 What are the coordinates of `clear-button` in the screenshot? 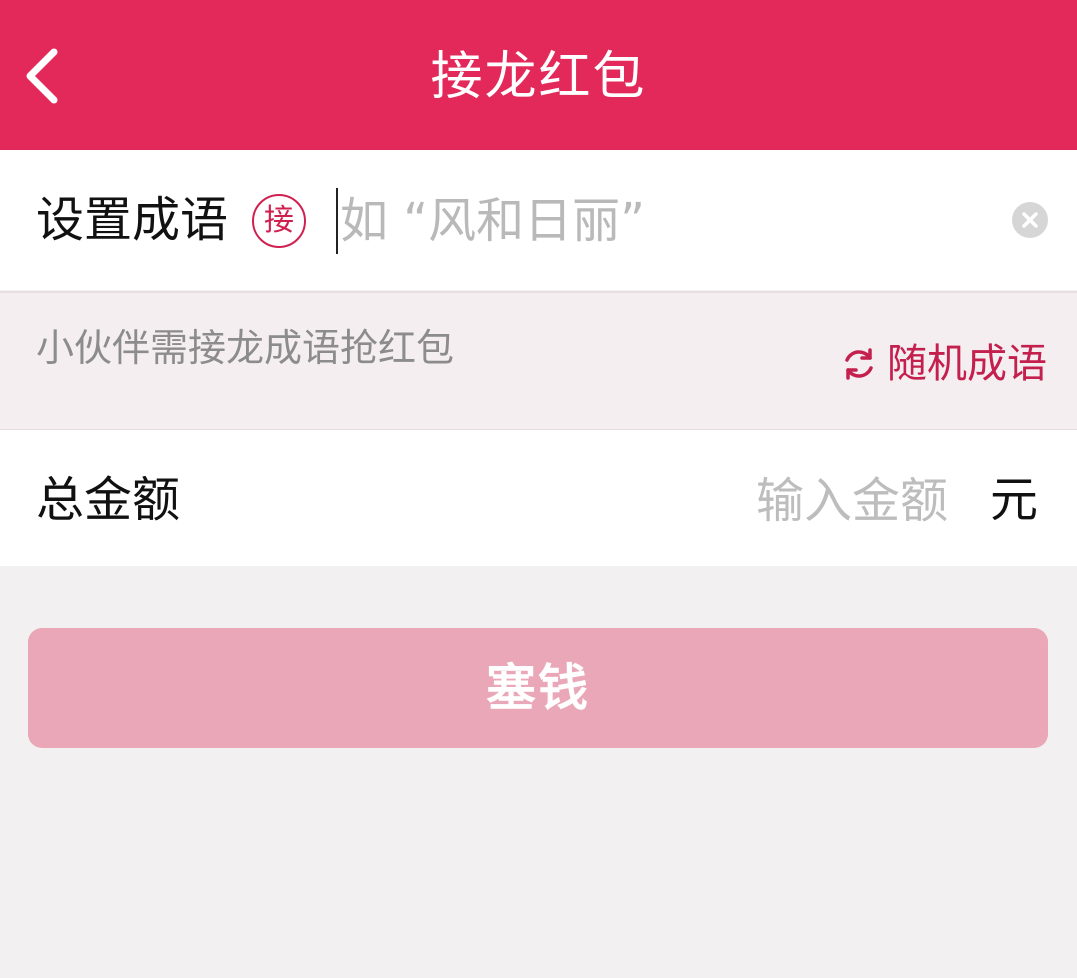 It's located at (1030, 220).